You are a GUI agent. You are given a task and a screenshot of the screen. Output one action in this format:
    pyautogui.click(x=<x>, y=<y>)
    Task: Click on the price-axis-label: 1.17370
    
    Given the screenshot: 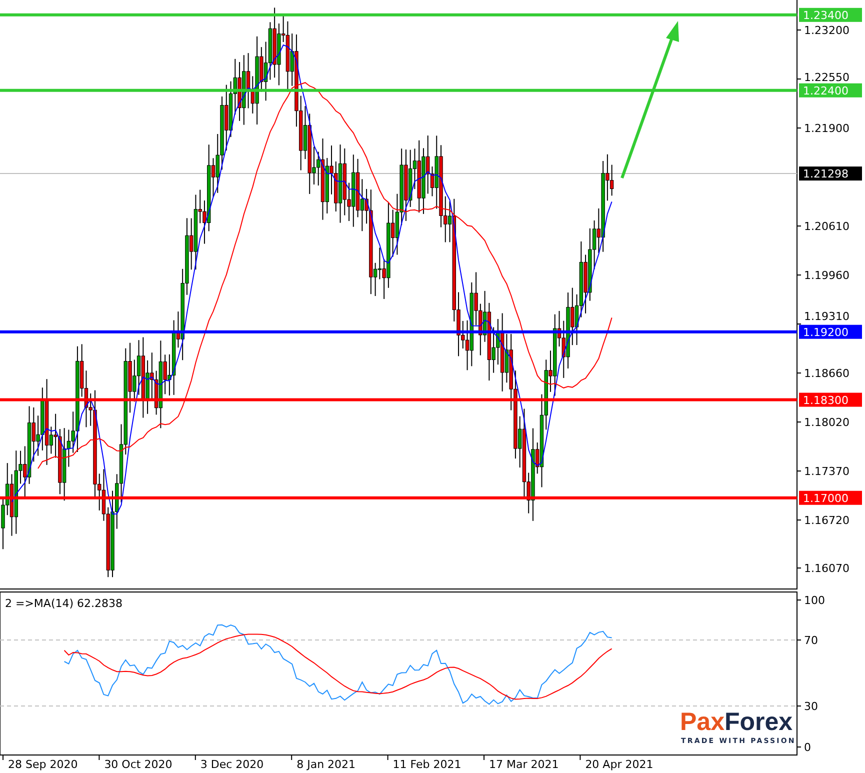 What is the action you would take?
    pyautogui.click(x=827, y=471)
    